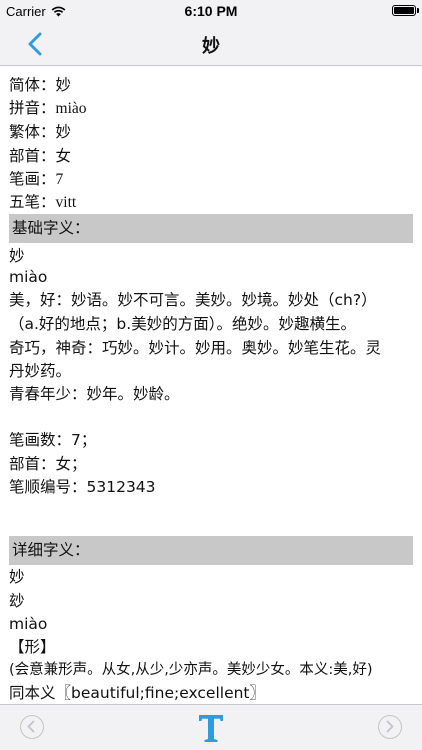  I want to click on basic-meaning-line: 丹妙药。, so click(40, 371).